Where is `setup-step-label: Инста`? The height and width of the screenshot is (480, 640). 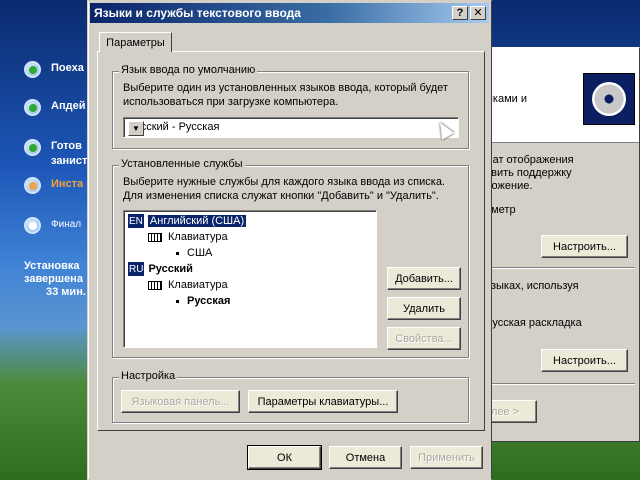 setup-step-label: Инста is located at coordinates (67, 184).